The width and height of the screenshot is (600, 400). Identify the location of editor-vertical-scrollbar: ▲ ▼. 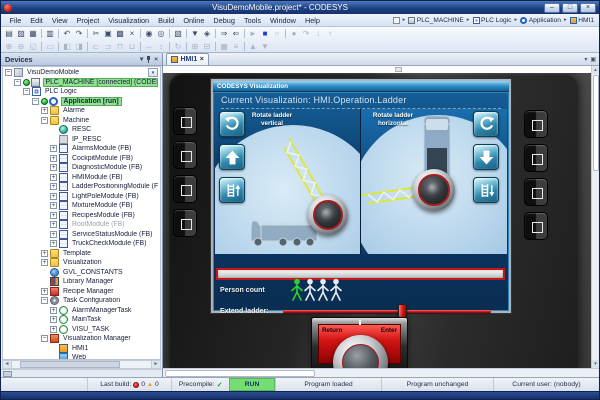
(595, 217).